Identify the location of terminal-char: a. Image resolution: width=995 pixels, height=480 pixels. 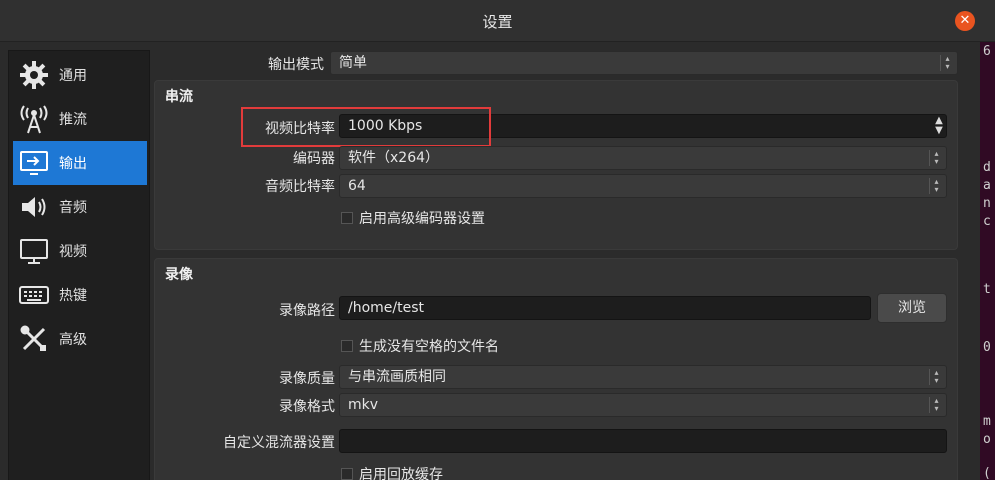
(987, 185).